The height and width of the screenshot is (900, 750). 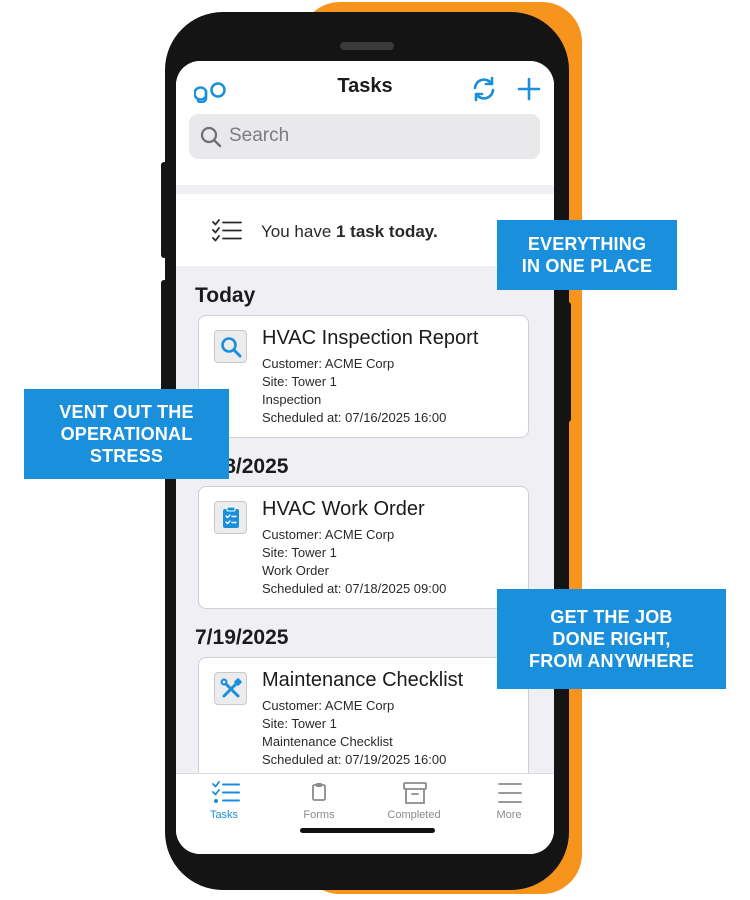 What do you see at coordinates (292, 399) in the screenshot?
I see `task-type: Inspection` at bounding box center [292, 399].